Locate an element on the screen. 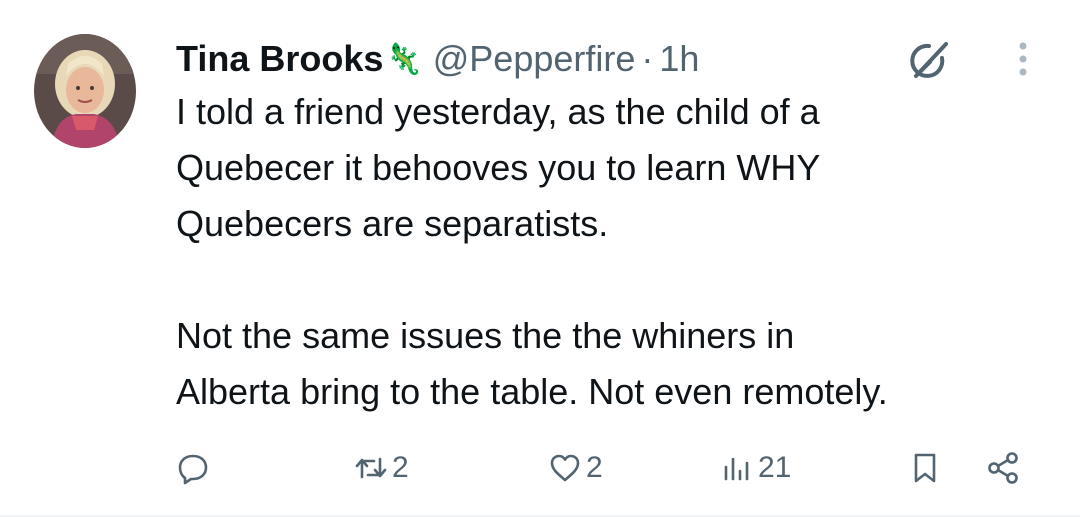 The height and width of the screenshot is (517, 1080). like-button: 2 is located at coordinates (575, 468).